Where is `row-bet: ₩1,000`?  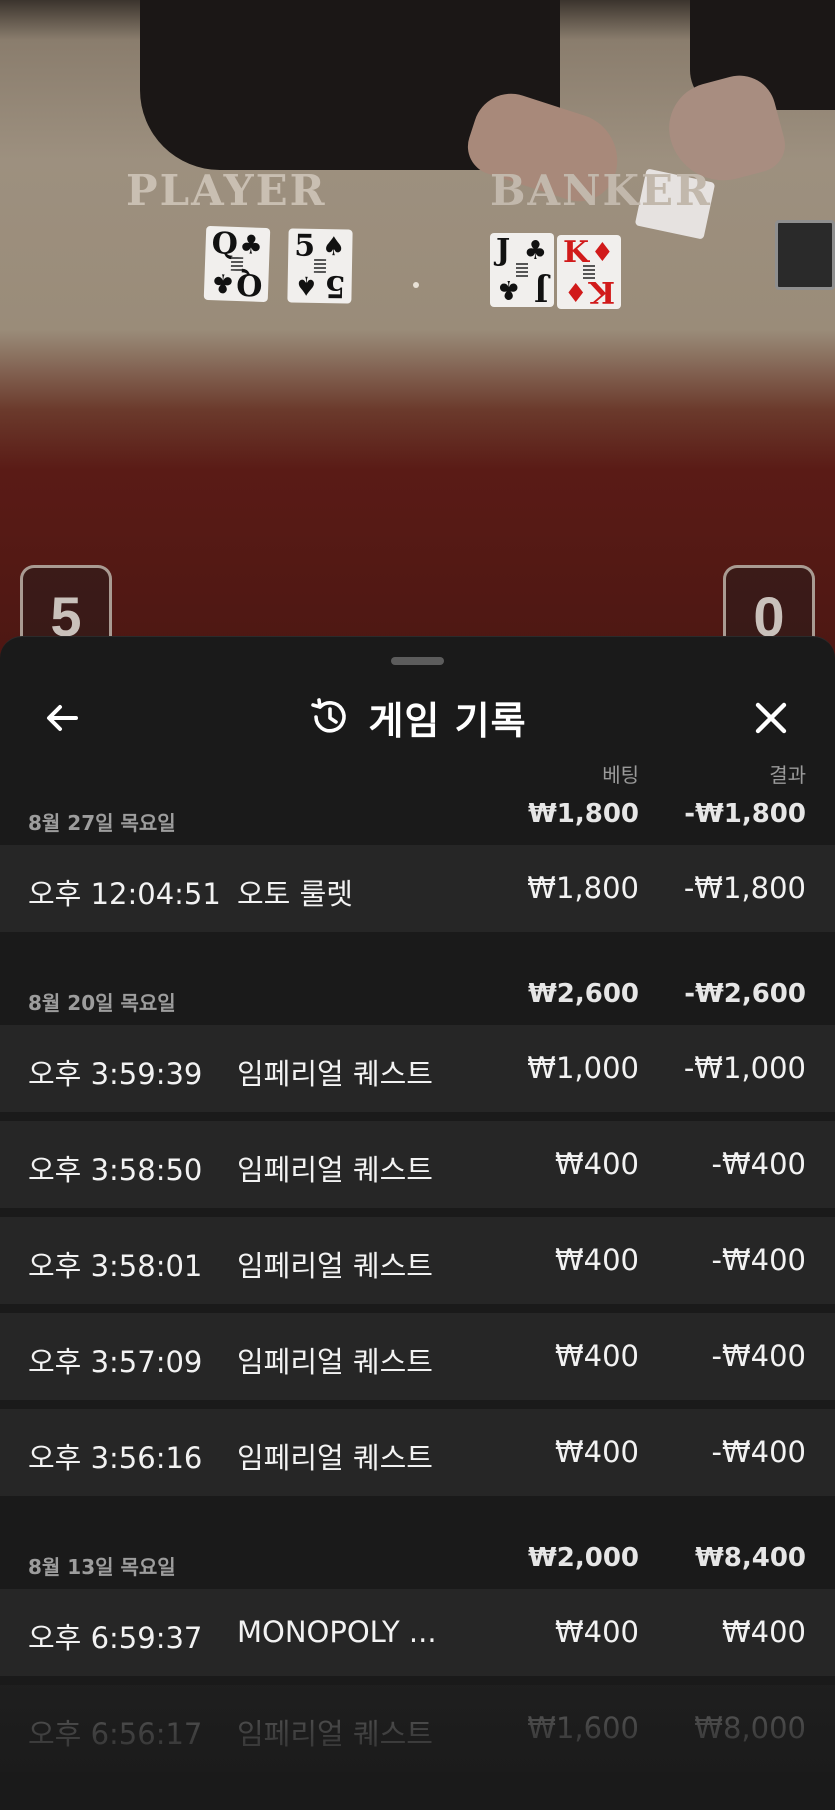
row-bet: ₩1,000 is located at coordinates (583, 1068).